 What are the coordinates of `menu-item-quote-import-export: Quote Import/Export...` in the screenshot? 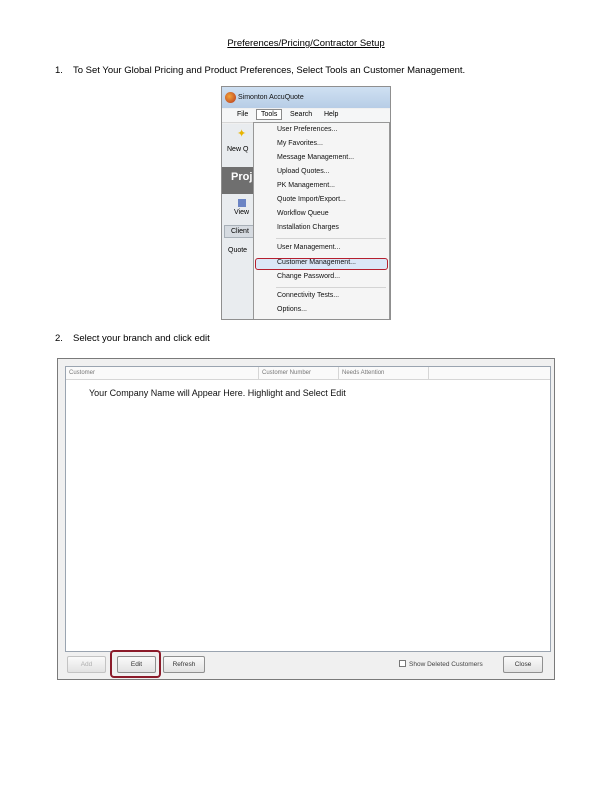 It's located at (311, 199).